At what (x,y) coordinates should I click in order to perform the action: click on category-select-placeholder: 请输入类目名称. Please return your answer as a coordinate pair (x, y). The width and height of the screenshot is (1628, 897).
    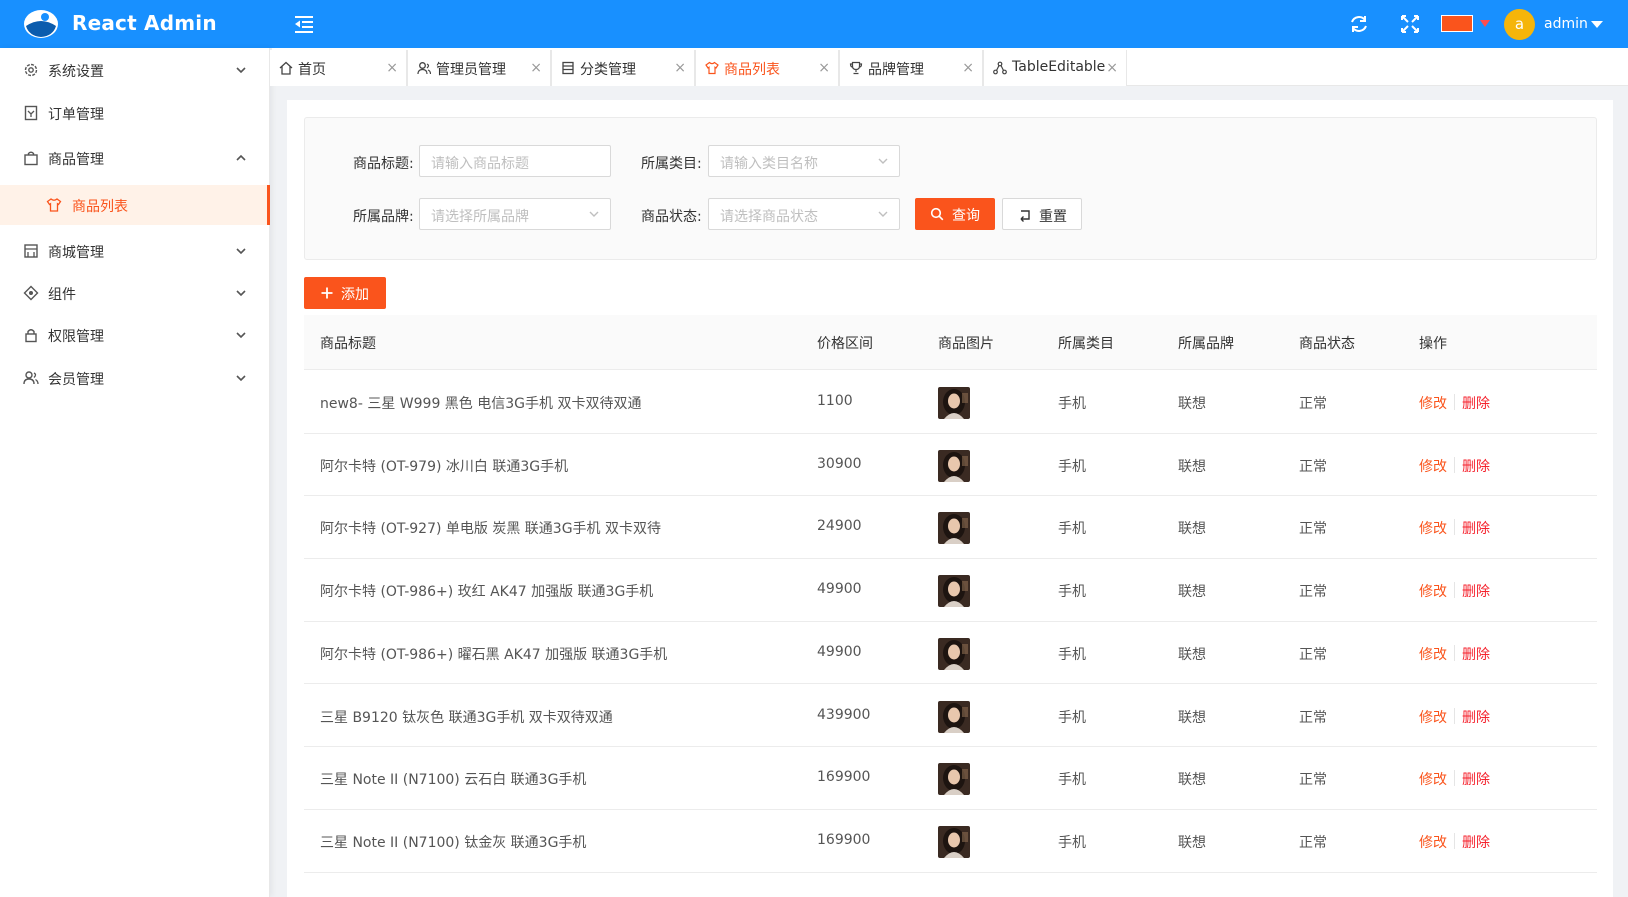
    Looking at the image, I should click on (769, 164).